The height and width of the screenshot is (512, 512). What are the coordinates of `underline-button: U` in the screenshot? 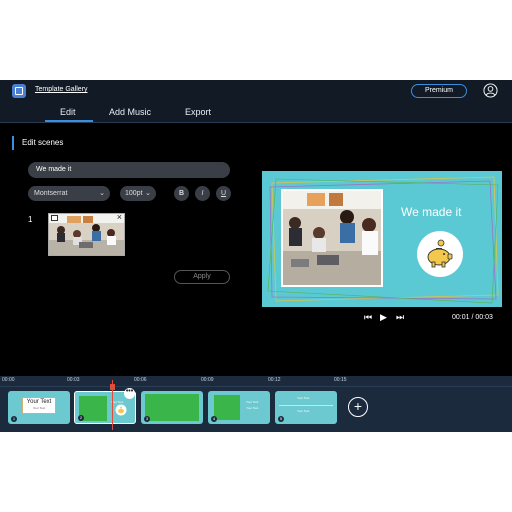 It's located at (223, 193).